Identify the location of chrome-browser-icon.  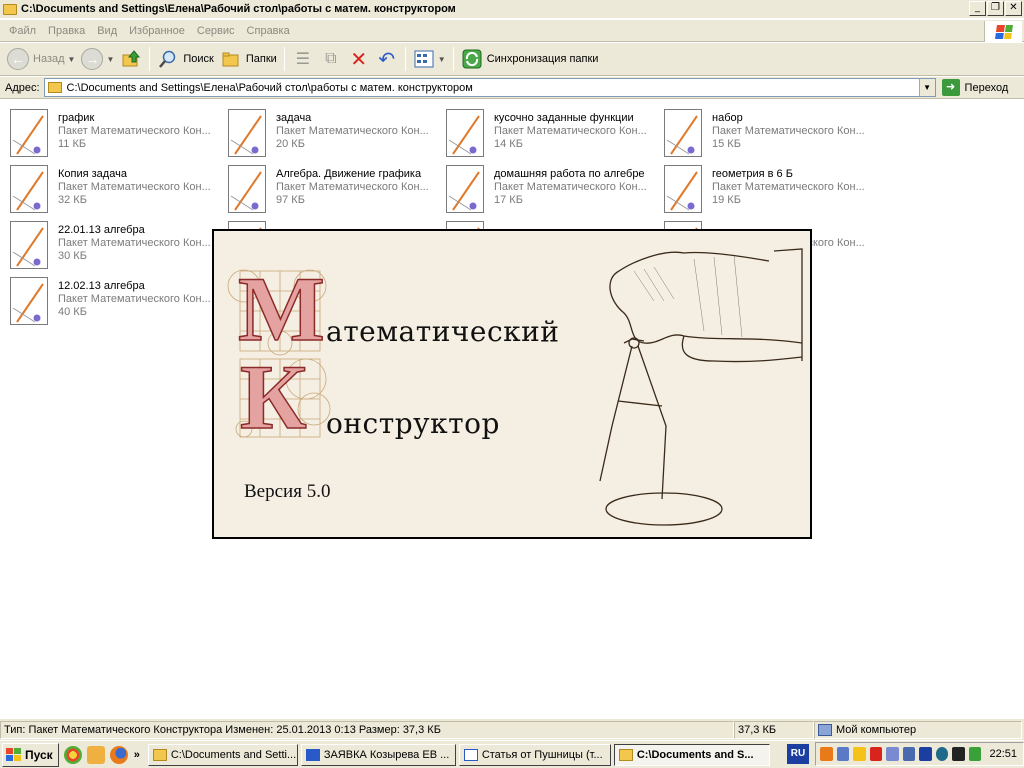
(72, 754).